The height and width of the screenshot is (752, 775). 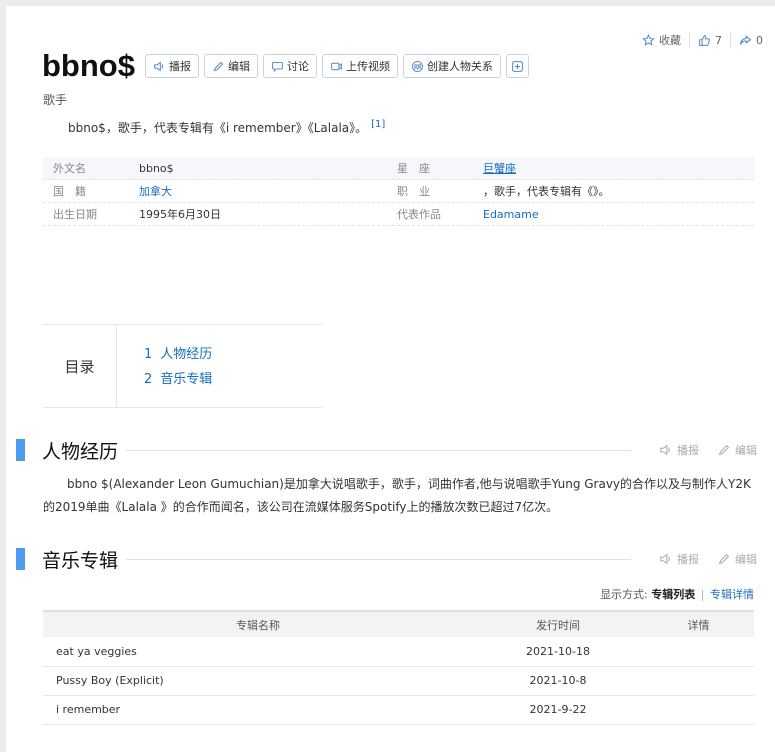 I want to click on info-key: 外文名, so click(x=69, y=168).